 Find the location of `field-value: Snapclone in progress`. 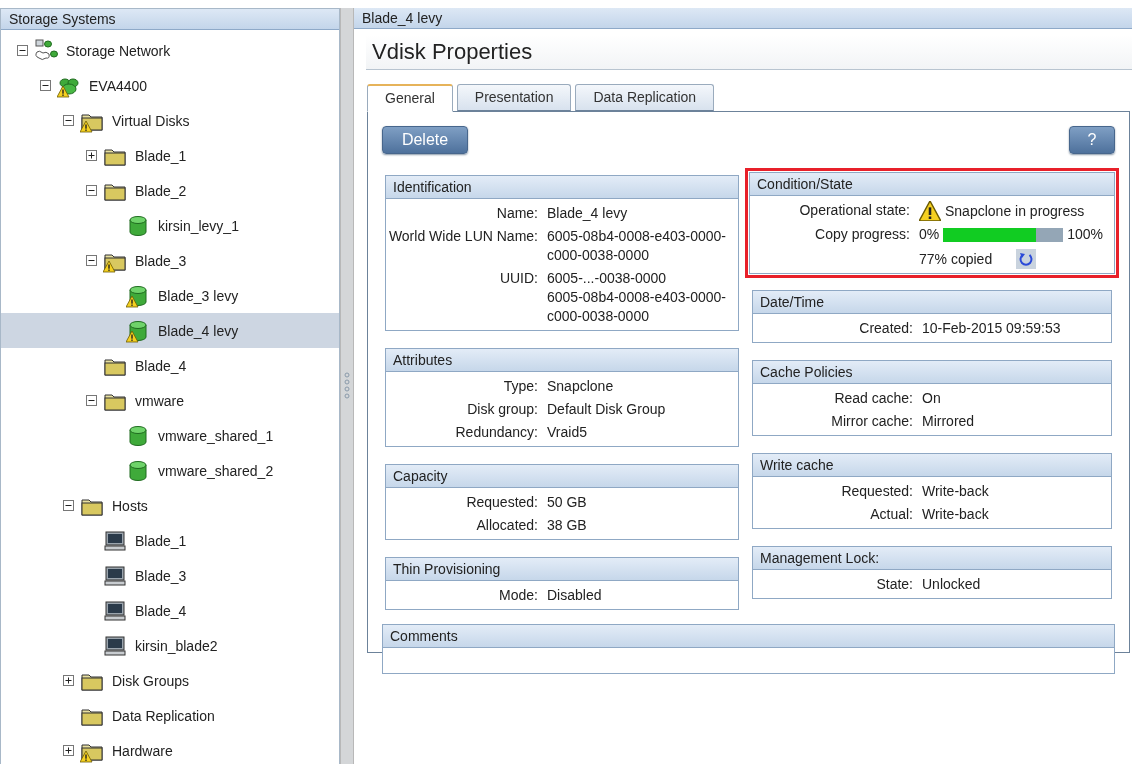

field-value: Snapclone in progress is located at coordinates (1015, 211).